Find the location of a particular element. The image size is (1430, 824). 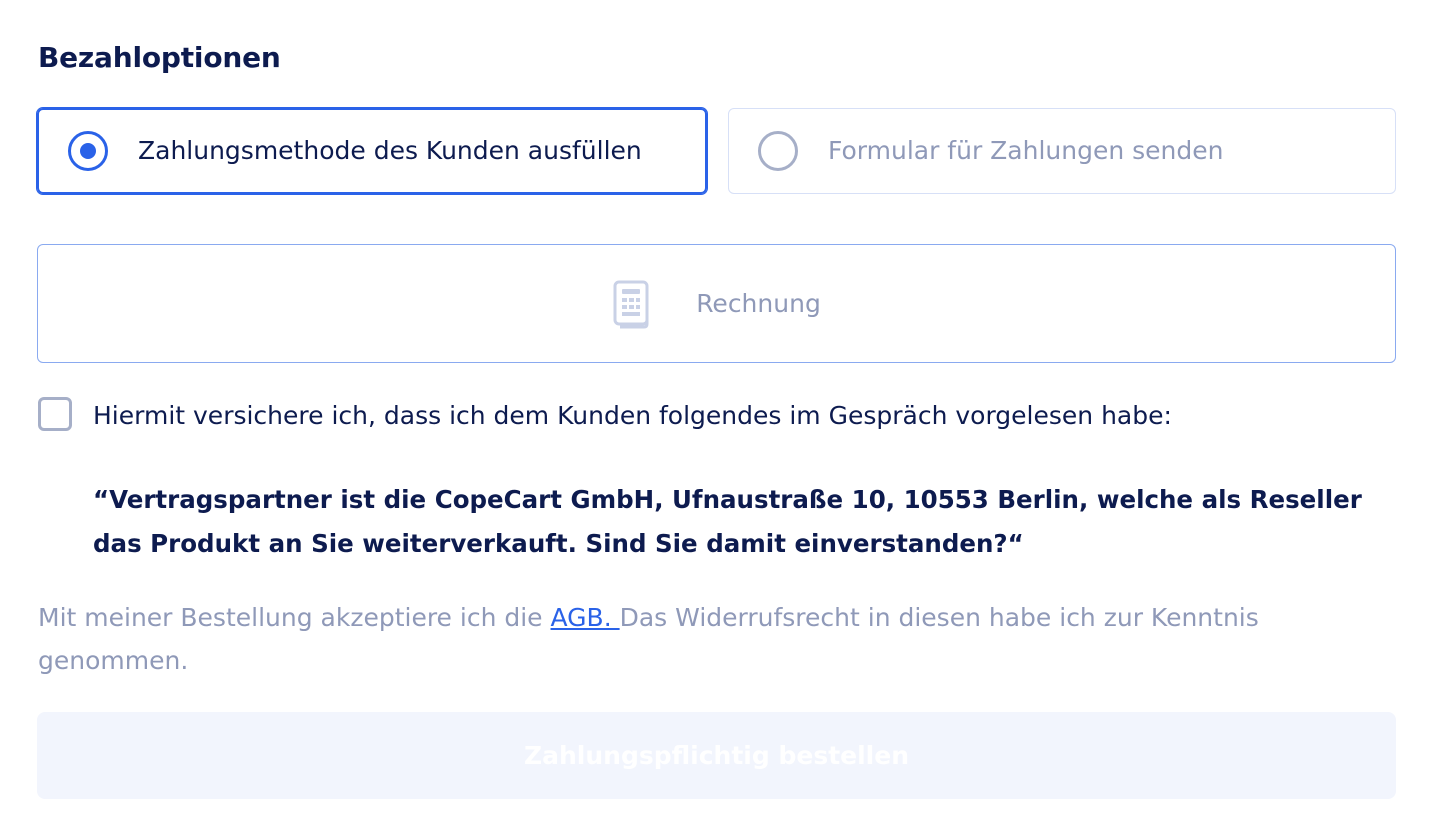

payment-option-fill-customer-method: Zahlungsmethode des Kunden ausfüllen is located at coordinates (372, 151).